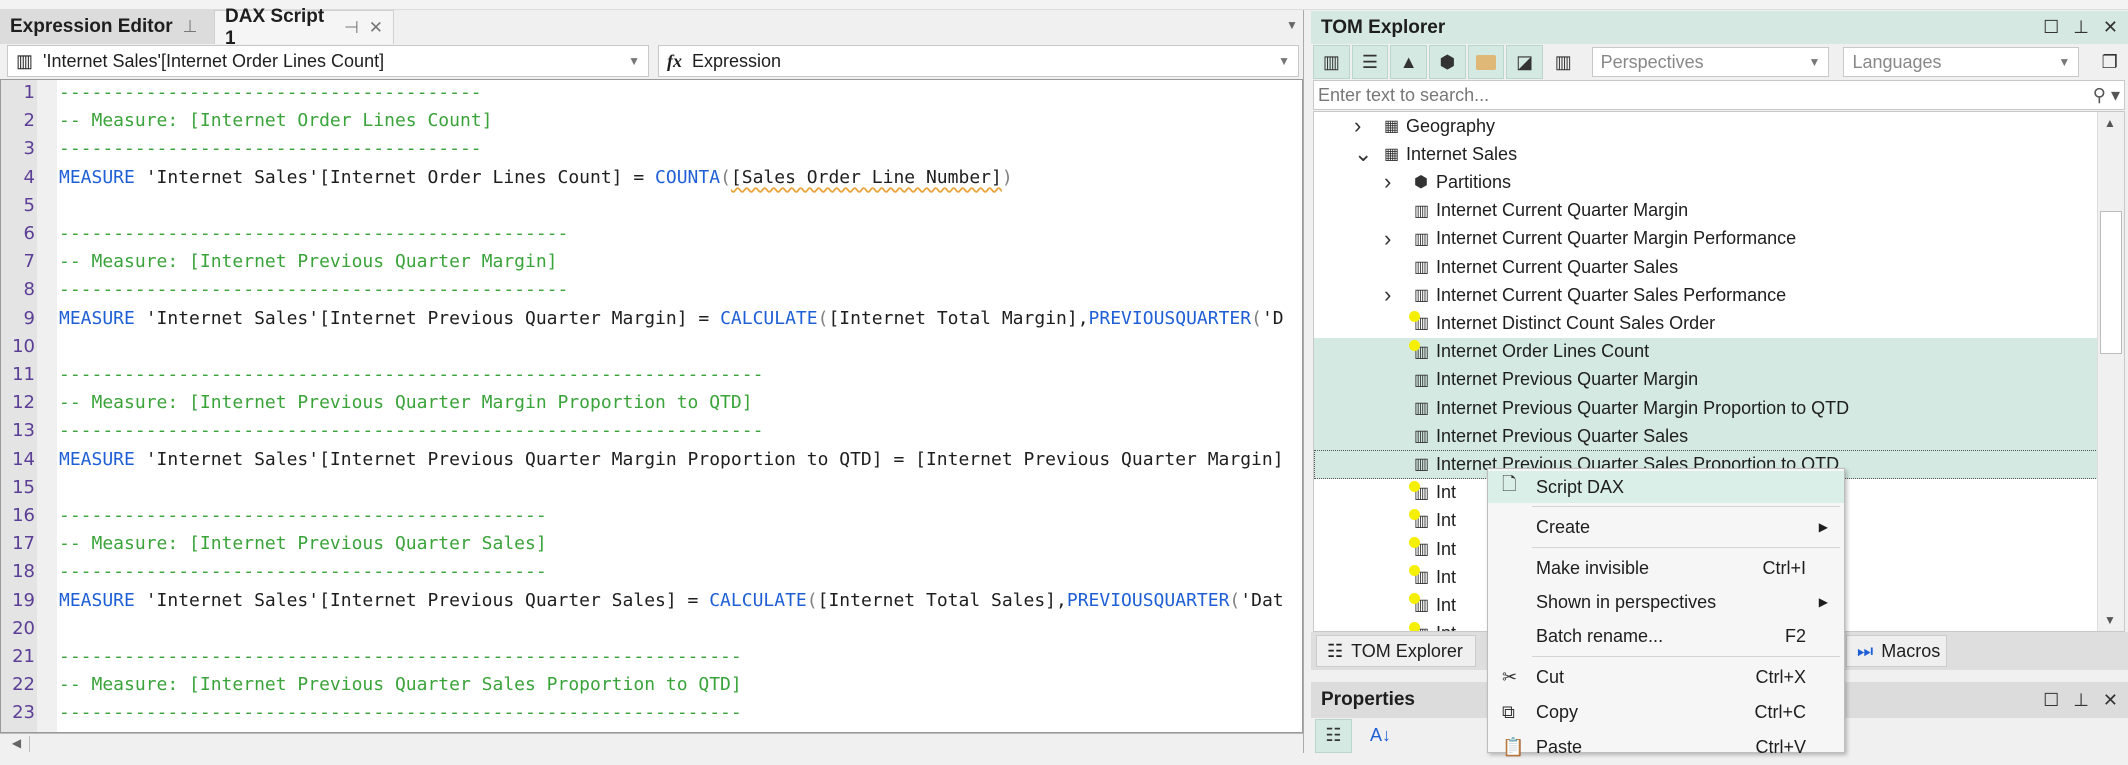 The height and width of the screenshot is (765, 2128). What do you see at coordinates (1331, 62) in the screenshot?
I see `calculator-icon: ▥` at bounding box center [1331, 62].